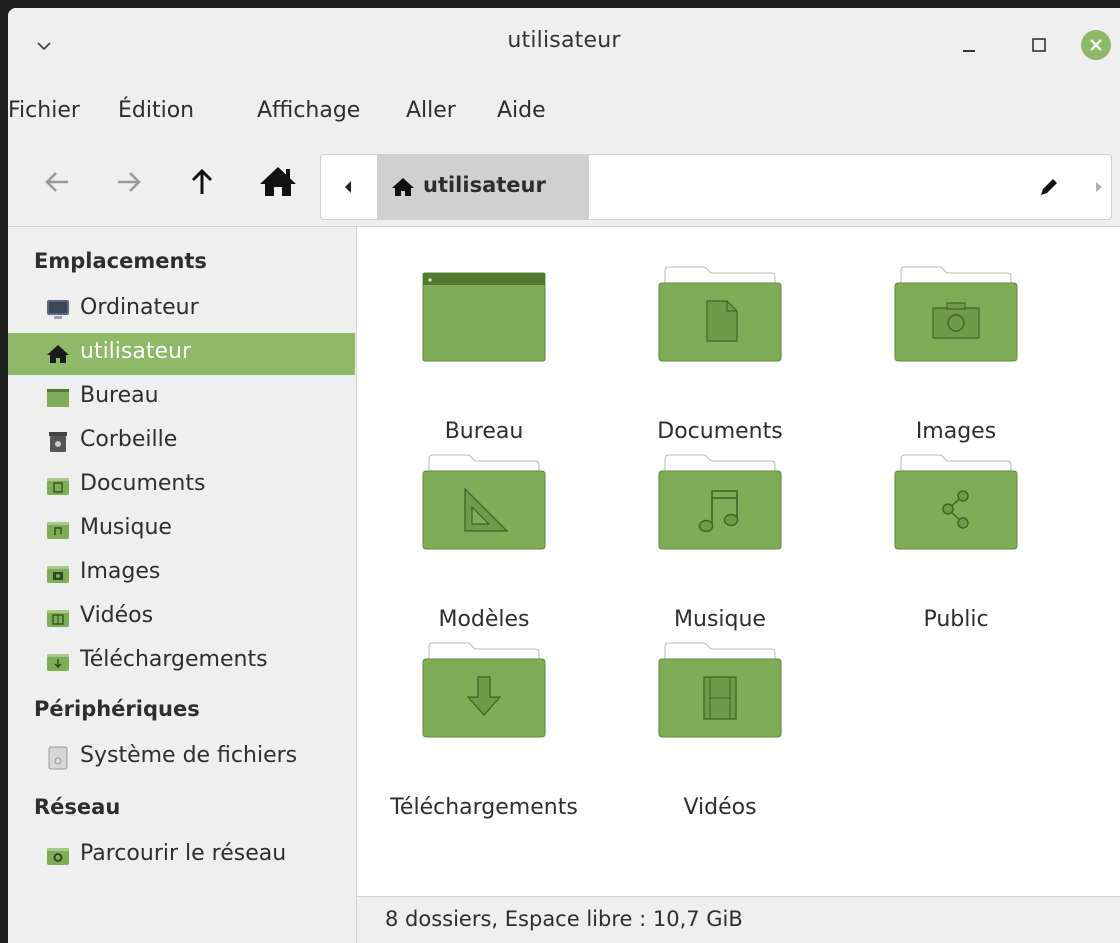 Image resolution: width=1120 pixels, height=943 pixels. I want to click on title-bar: utilisateur, so click(564, 45).